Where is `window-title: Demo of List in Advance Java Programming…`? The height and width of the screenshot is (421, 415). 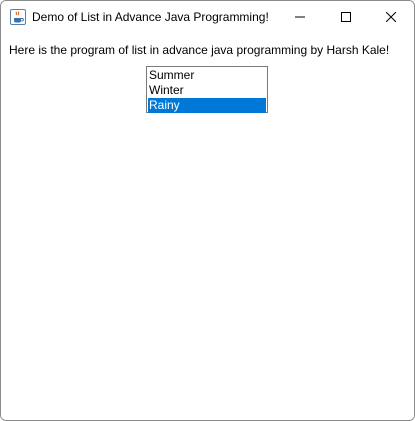
window-title: Demo of List in Advance Java Programming… is located at coordinates (150, 17).